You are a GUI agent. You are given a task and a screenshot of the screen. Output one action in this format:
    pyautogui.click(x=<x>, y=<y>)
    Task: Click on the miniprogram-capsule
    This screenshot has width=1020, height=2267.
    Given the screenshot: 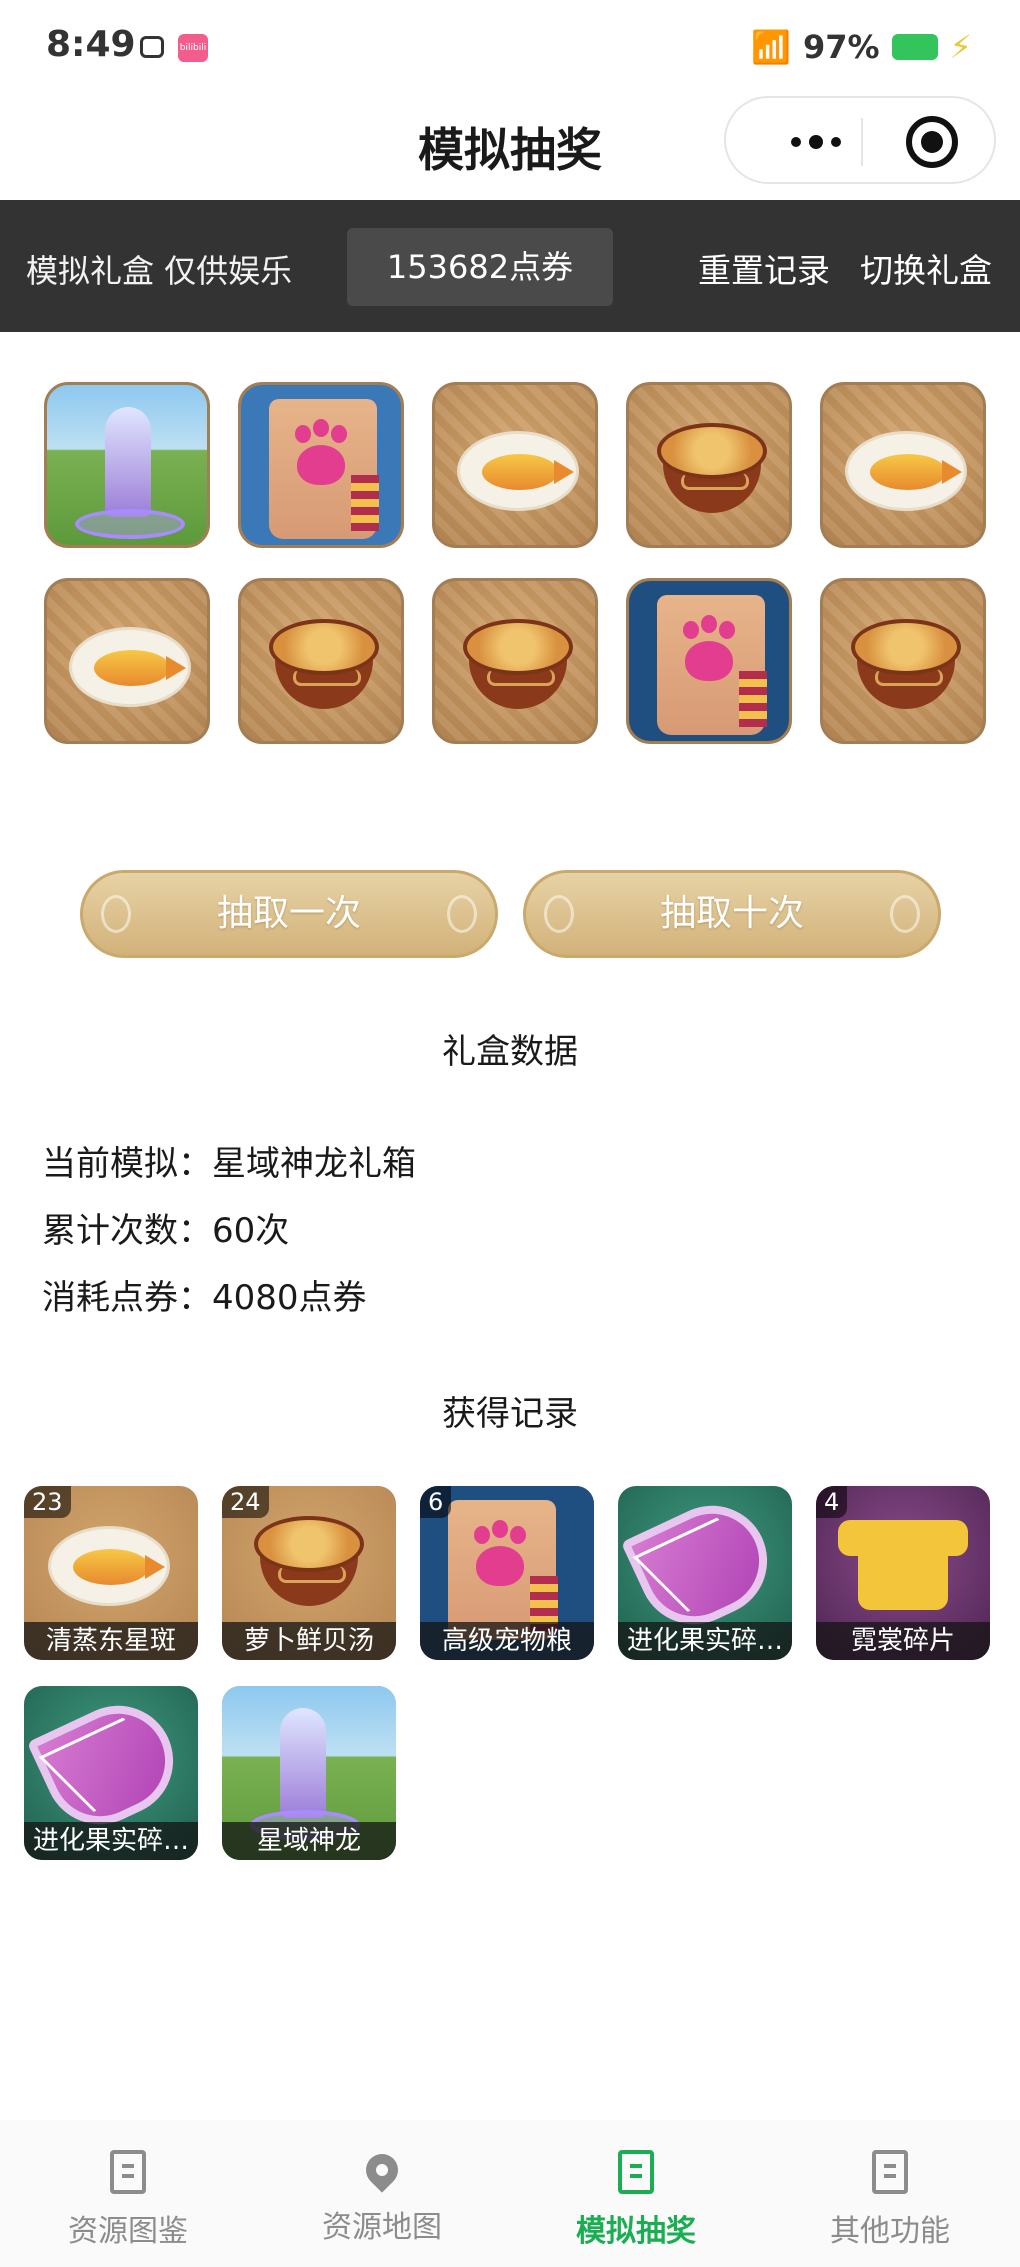 What is the action you would take?
    pyautogui.click(x=860, y=140)
    